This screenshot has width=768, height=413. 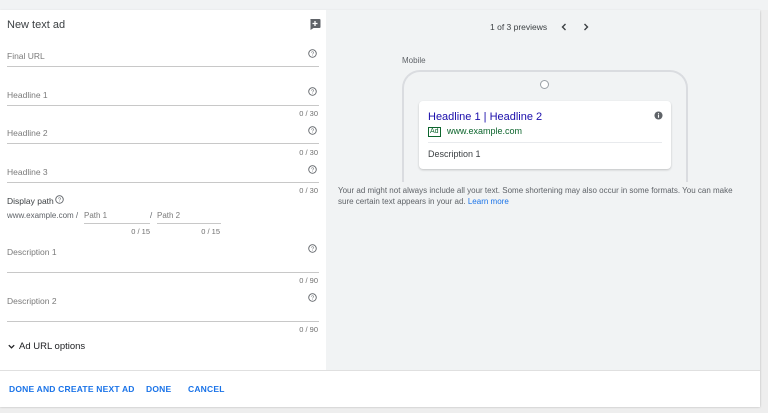 I want to click on footer-actions: DONE AND CREATE NEXT AD DONE CANCEL, so click(x=380, y=388).